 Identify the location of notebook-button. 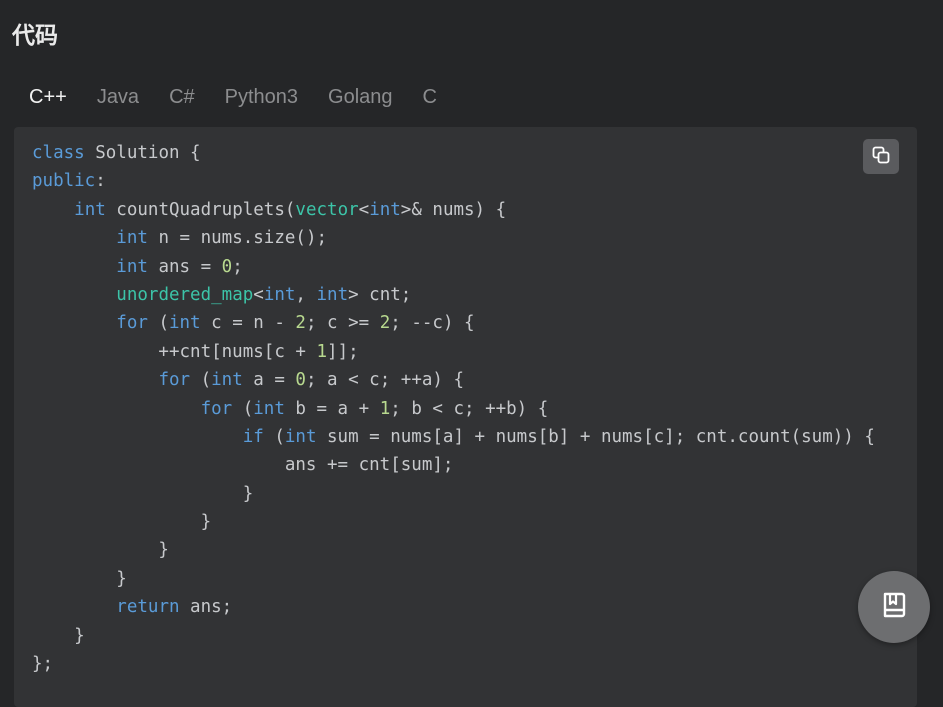
(894, 607).